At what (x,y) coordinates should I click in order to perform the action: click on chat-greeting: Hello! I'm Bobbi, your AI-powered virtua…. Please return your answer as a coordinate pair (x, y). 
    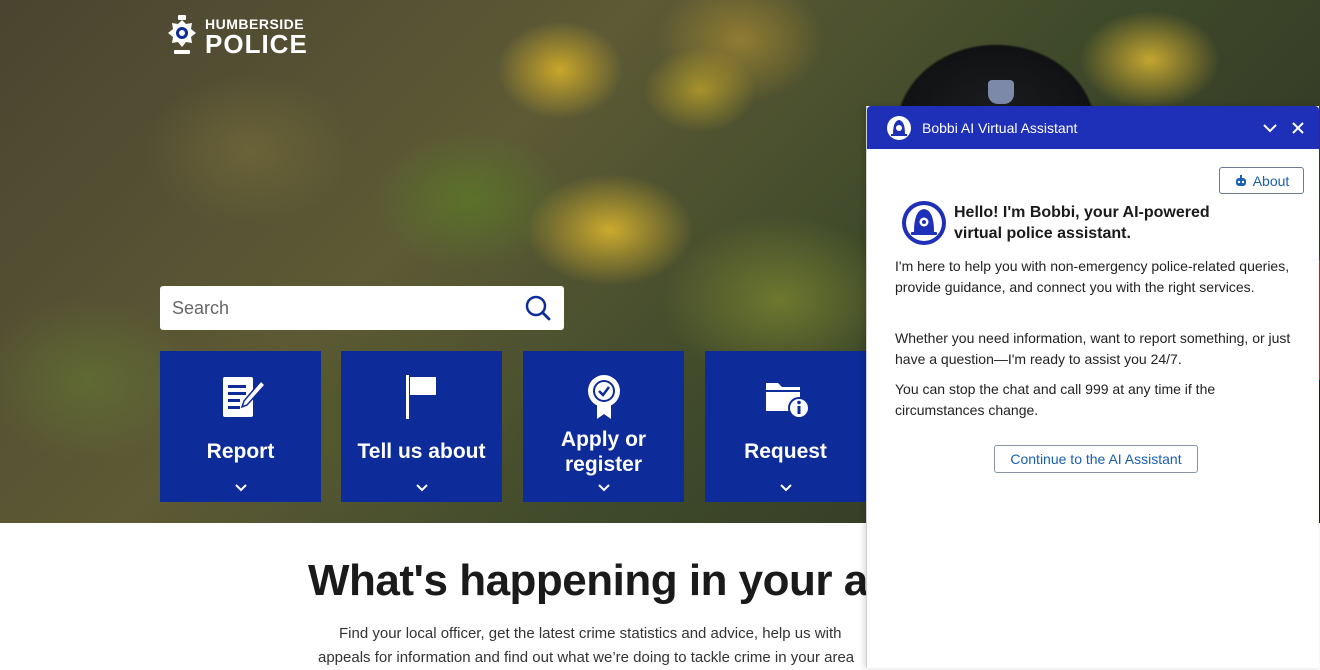
    Looking at the image, I should click on (1082, 223).